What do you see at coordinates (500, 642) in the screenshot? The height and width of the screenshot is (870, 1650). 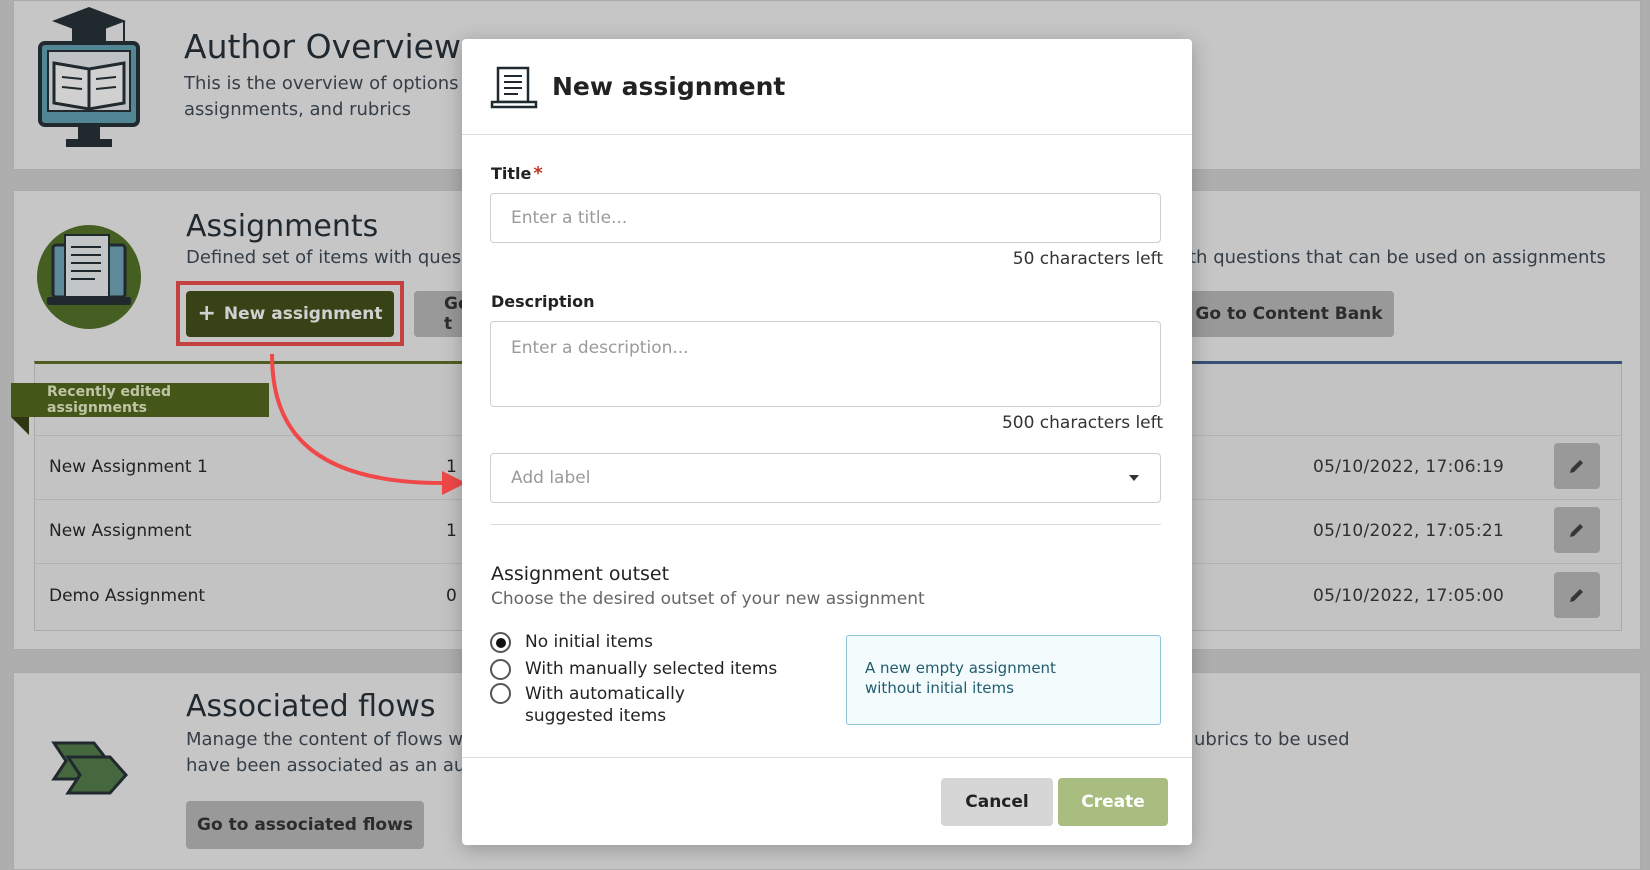 I see `radio-selected` at bounding box center [500, 642].